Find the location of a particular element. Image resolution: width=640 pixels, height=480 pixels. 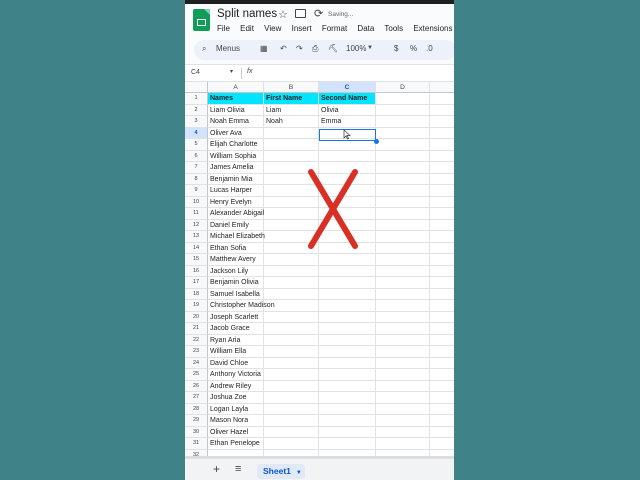

row-header: 23 is located at coordinates (196, 352).